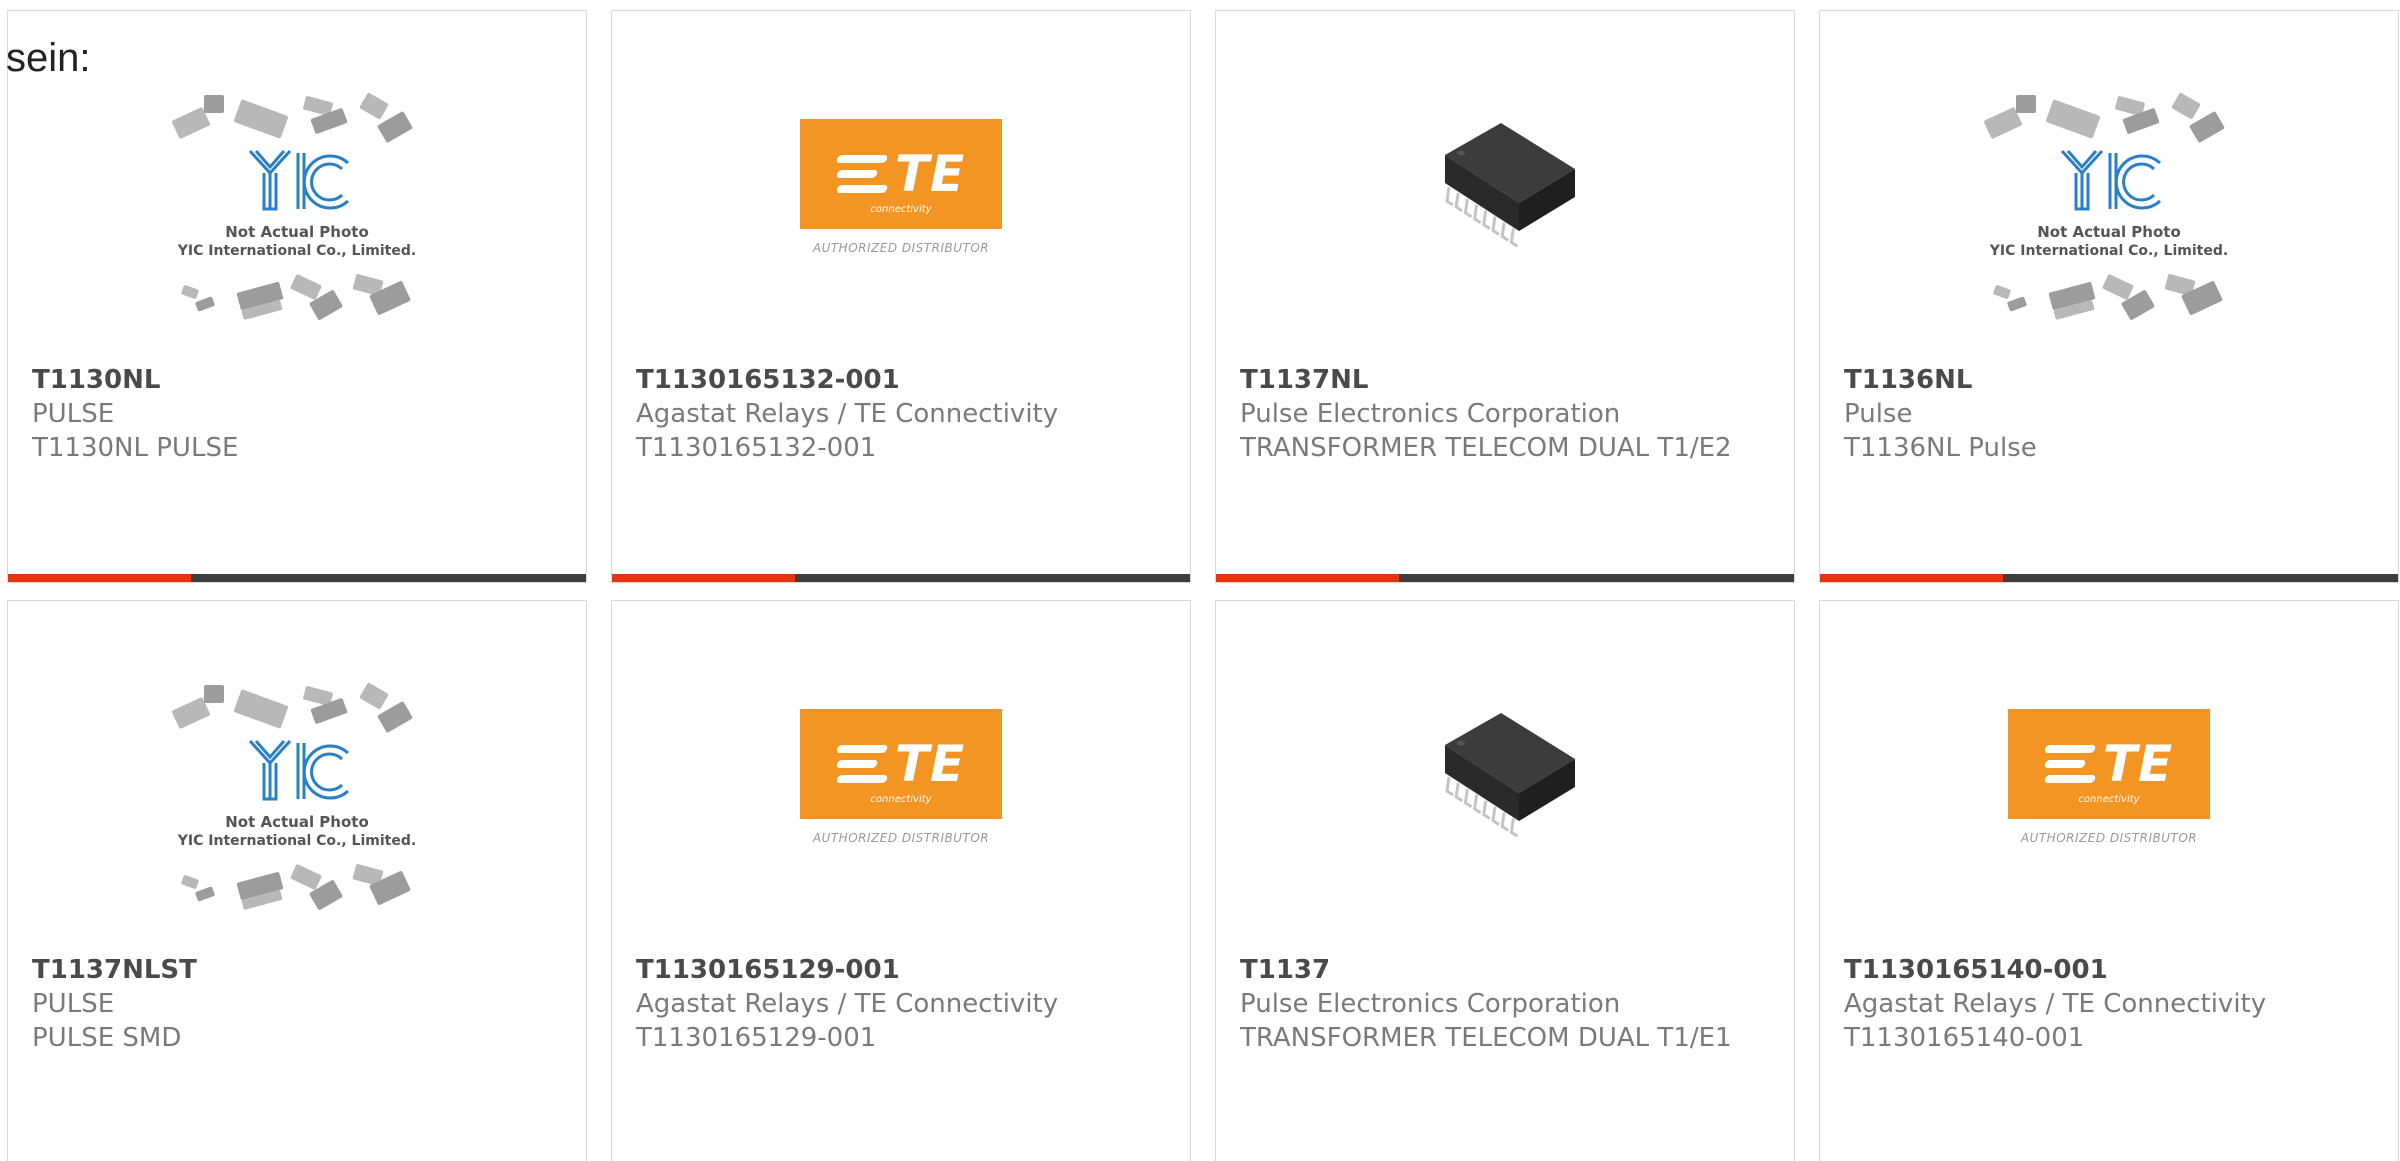  Describe the element at coordinates (294, 970) in the screenshot. I see `part-number: T1137NLST` at that location.